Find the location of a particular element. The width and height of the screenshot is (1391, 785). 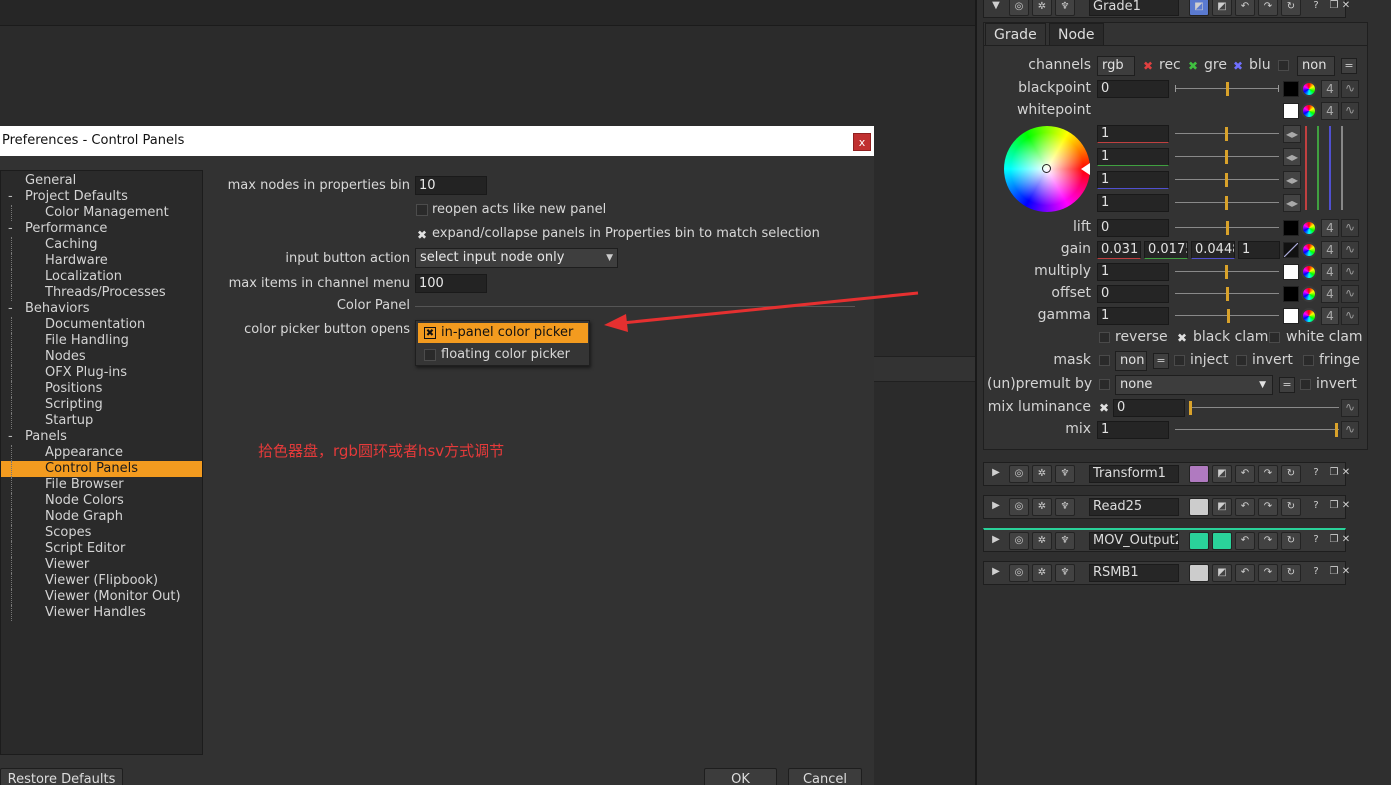

tree-item: Caching is located at coordinates (101, 245).